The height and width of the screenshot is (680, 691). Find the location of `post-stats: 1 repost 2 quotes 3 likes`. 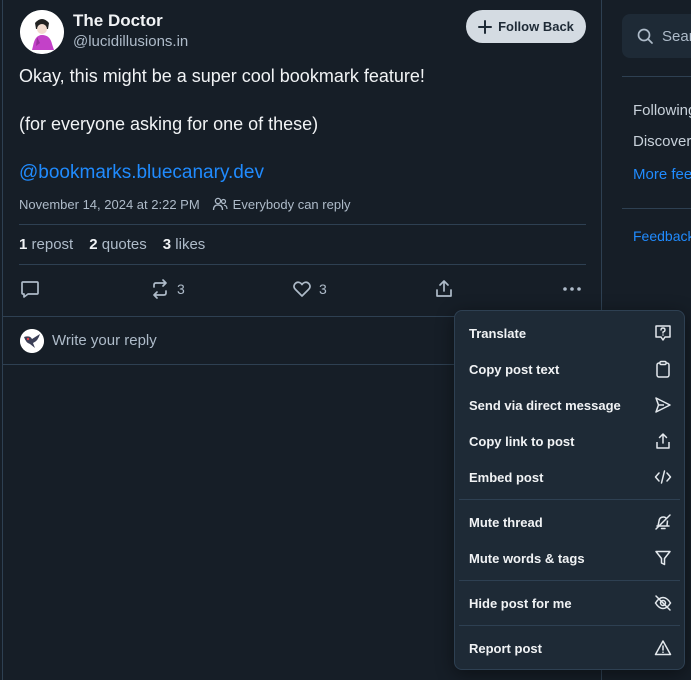

post-stats: 1 repost 2 quotes 3 likes is located at coordinates (112, 244).